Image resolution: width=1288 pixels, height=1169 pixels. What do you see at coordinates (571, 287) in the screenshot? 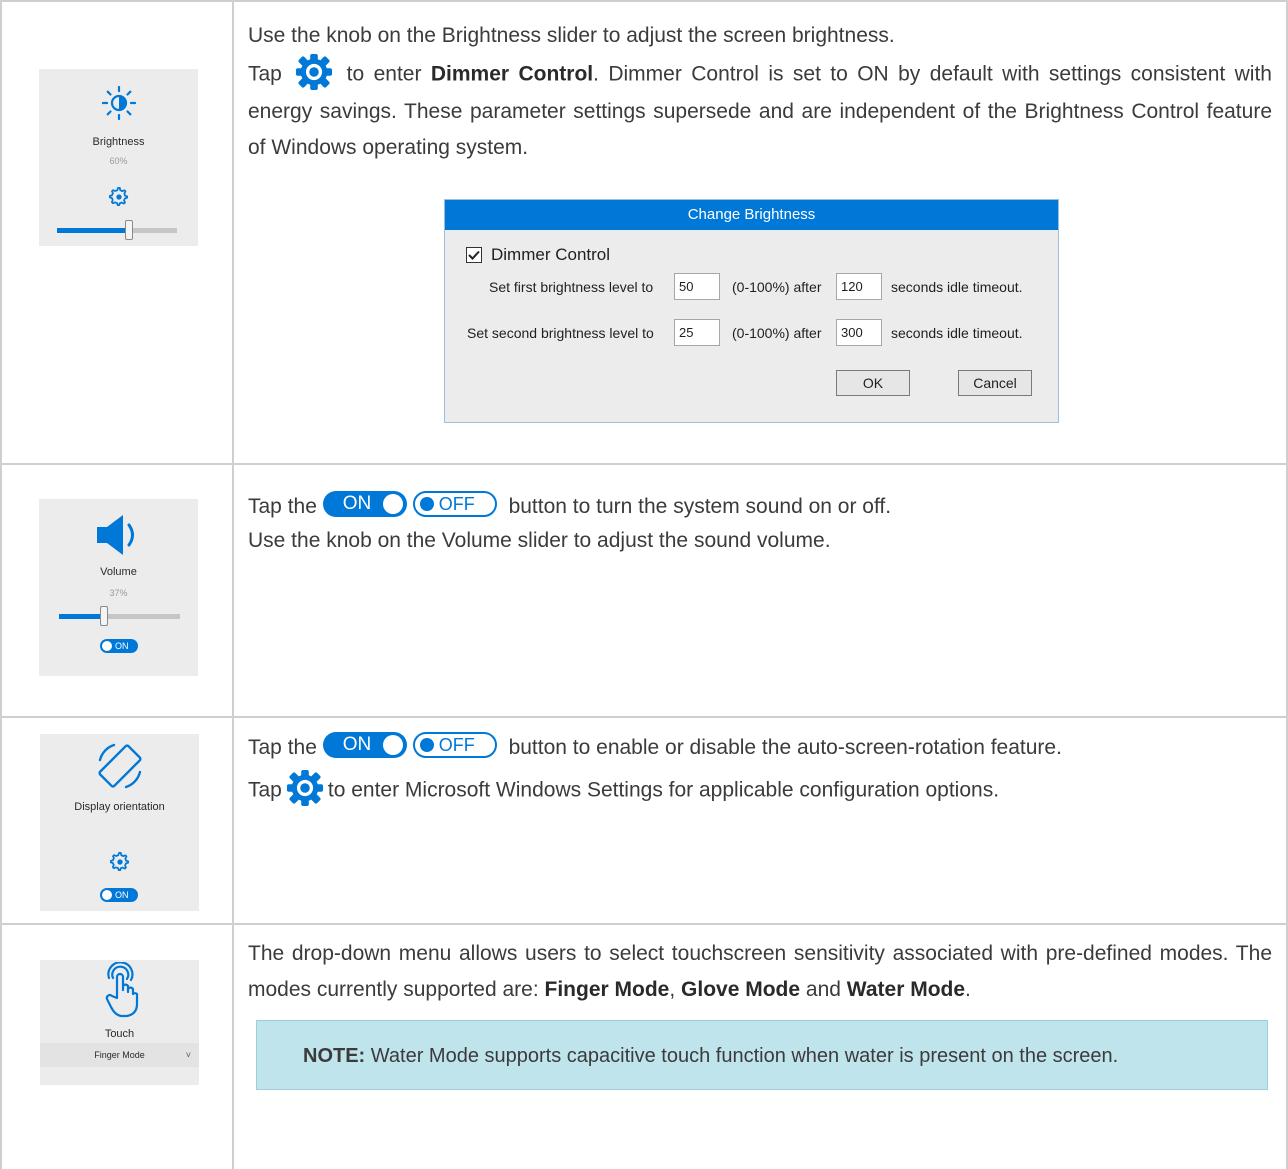
I see `first-level-label: Set first brightness level to` at bounding box center [571, 287].